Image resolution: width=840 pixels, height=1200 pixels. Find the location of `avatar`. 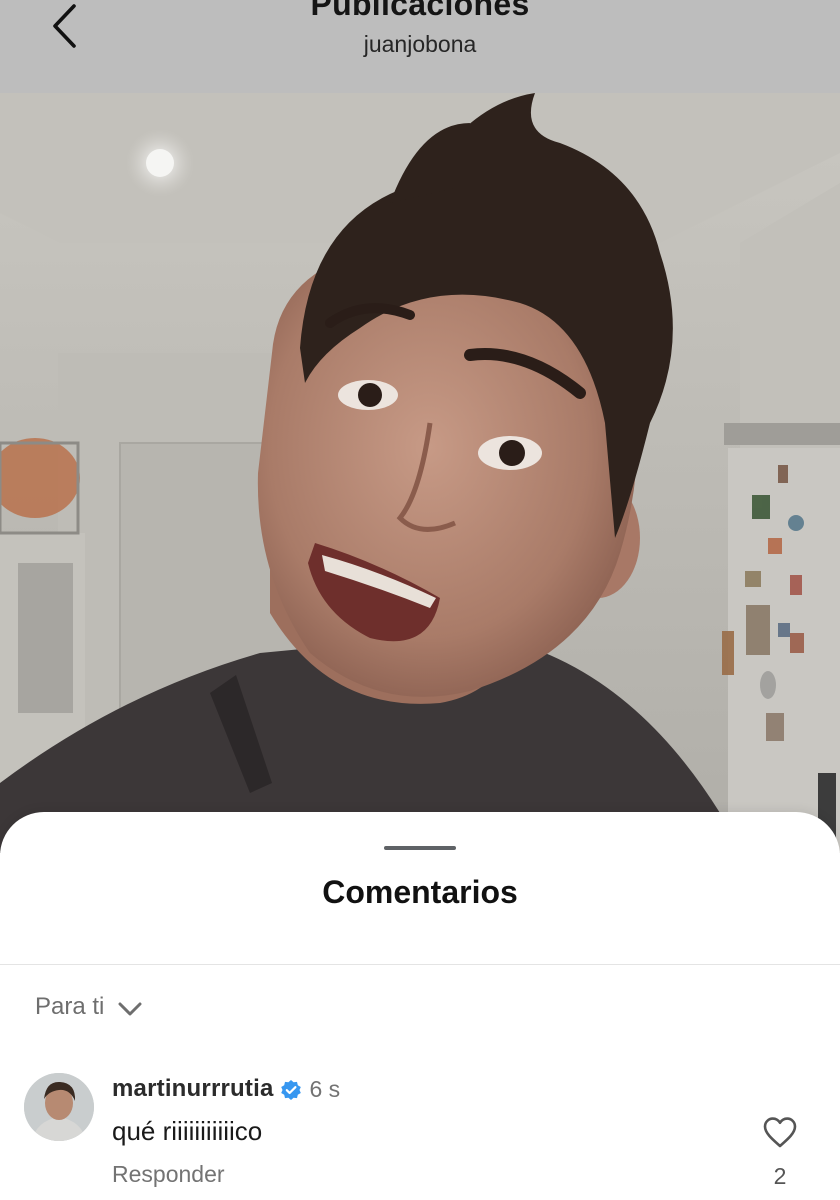

avatar is located at coordinates (59, 1107).